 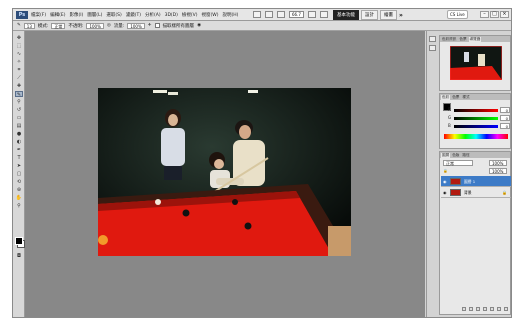 I want to click on minimize-icon: –, so click(x=484, y=14).